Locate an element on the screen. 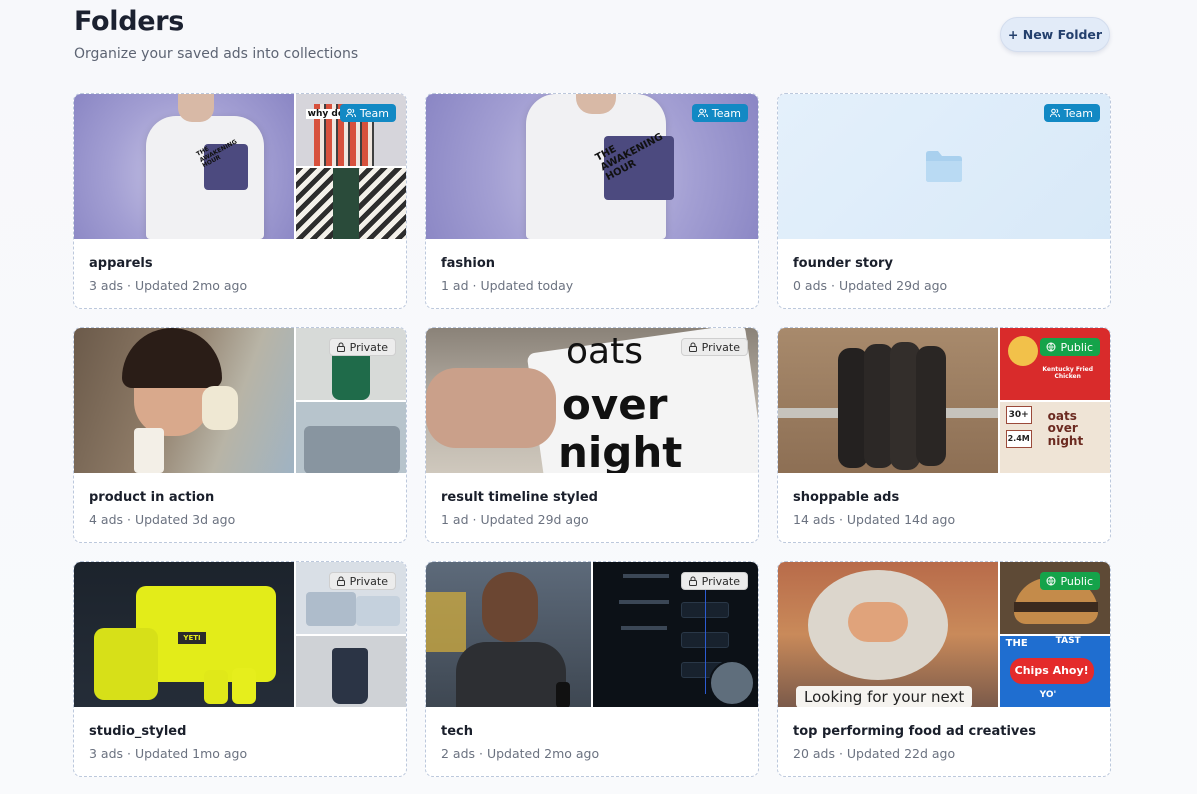 This screenshot has width=1197, height=794. chips-ahoy-text: Chips Ahoy! is located at coordinates (1051, 670).